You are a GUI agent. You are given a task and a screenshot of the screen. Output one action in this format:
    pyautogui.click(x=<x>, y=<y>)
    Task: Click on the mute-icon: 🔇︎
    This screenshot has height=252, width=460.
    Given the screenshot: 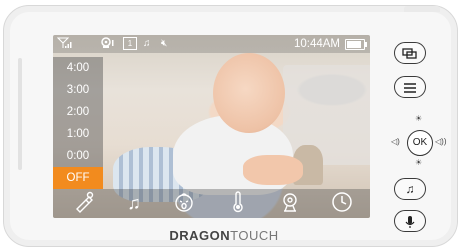 What is the action you would take?
    pyautogui.click(x=164, y=43)
    